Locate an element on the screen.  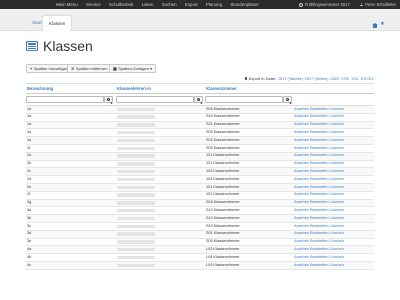
header-klassenlehrer: Klassenlehrer/-in is located at coordinates (134, 88).